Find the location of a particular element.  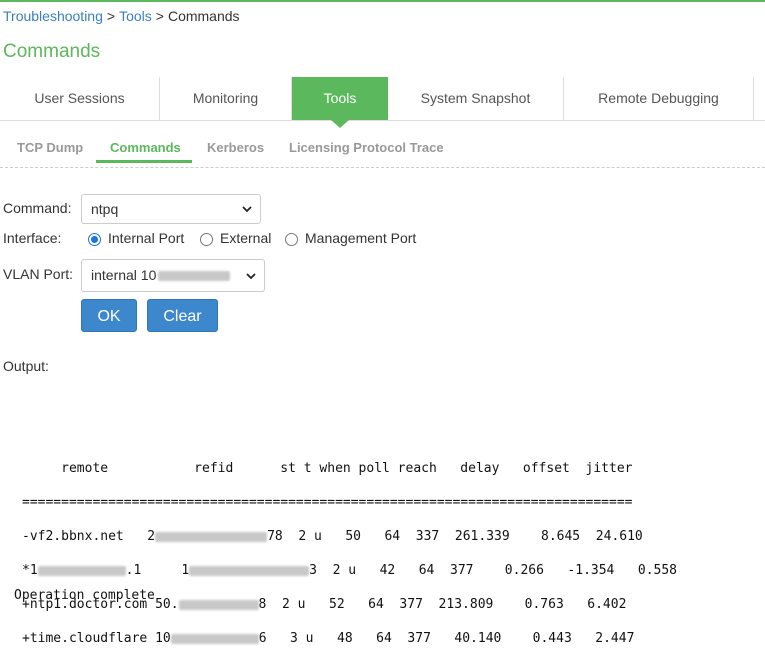

subtab-licensing-protocol-trace: Licensing Protocol Trace is located at coordinates (366, 147).